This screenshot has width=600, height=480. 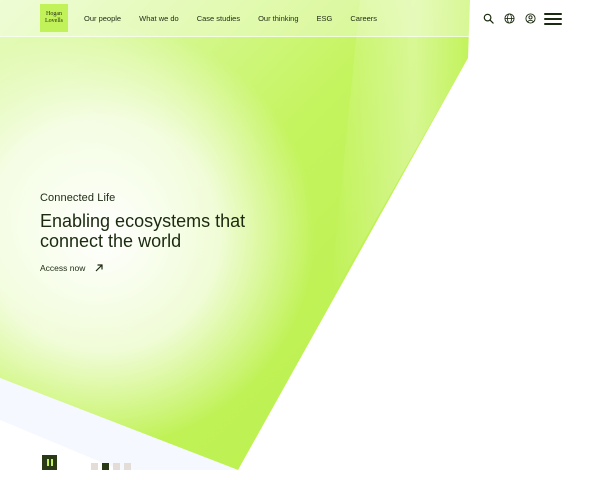 What do you see at coordinates (159, 18) in the screenshot?
I see `nav-what-we-do: What we do` at bounding box center [159, 18].